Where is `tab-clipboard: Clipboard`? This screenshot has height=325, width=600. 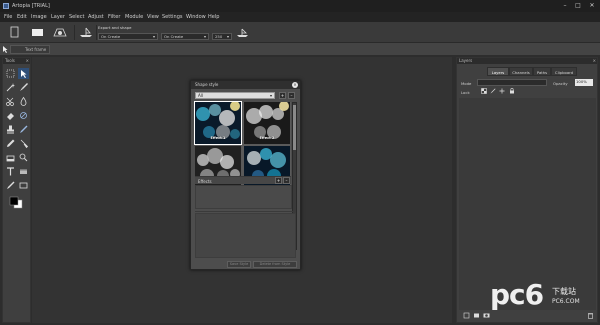 tab-clipboard: Clipboard is located at coordinates (564, 71).